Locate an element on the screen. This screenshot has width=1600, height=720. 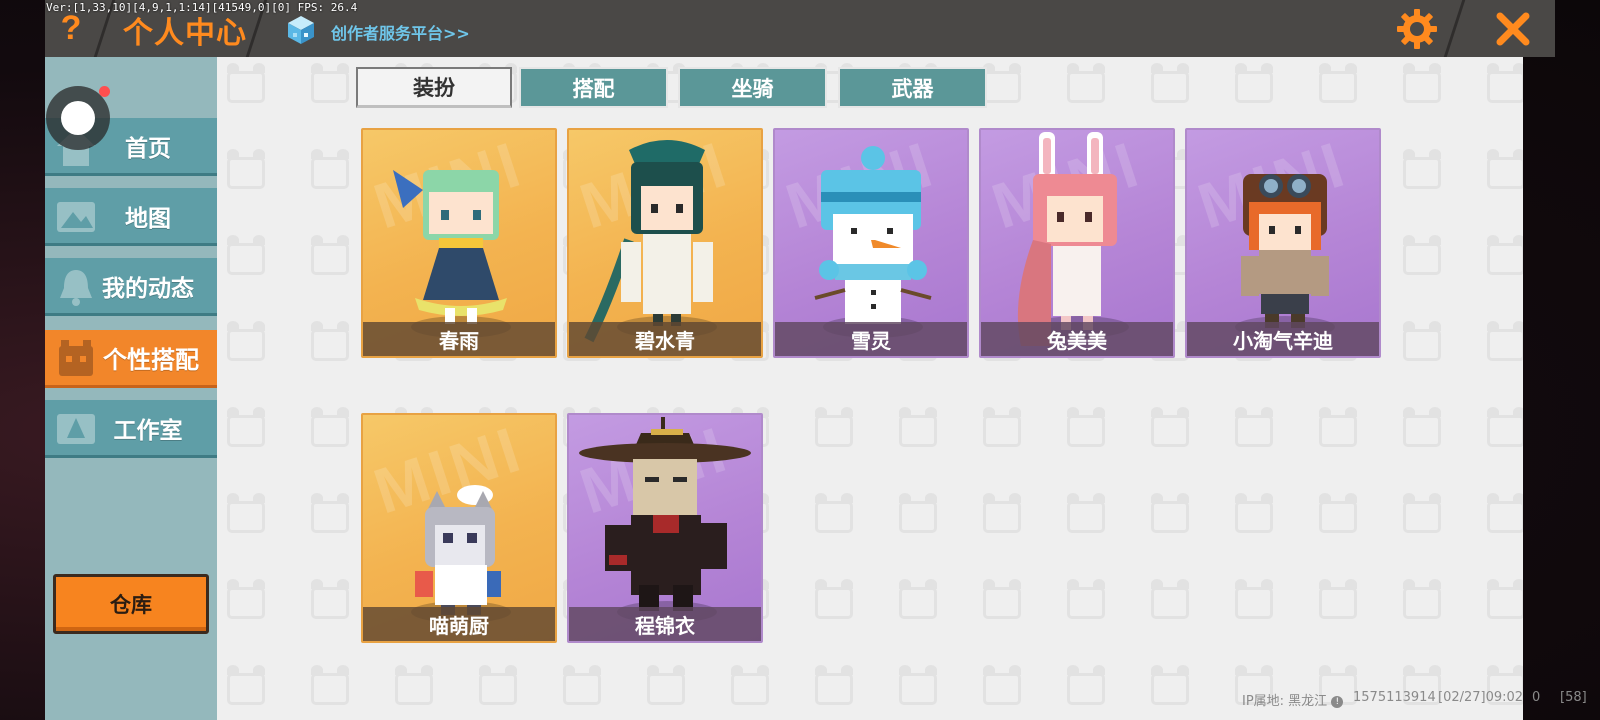
question-icon: ? is located at coordinates (71, 28).